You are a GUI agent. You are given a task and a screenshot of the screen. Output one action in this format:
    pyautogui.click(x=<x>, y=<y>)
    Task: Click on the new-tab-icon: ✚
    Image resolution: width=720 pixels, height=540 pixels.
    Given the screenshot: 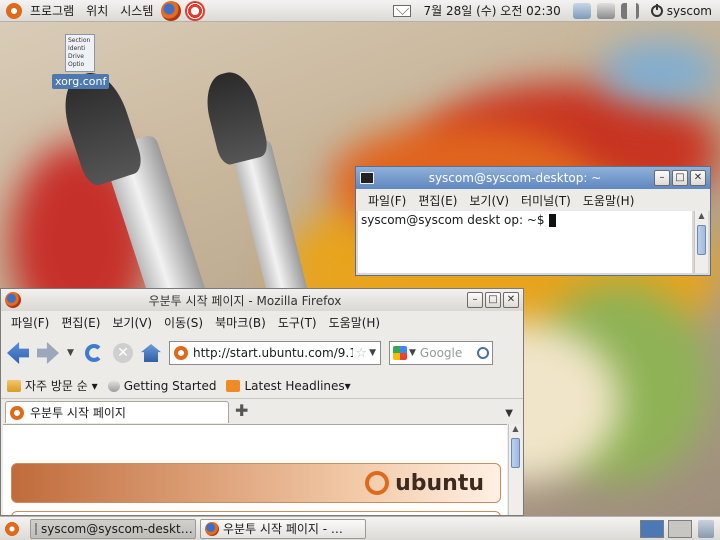 What is the action you would take?
    pyautogui.click(x=241, y=410)
    